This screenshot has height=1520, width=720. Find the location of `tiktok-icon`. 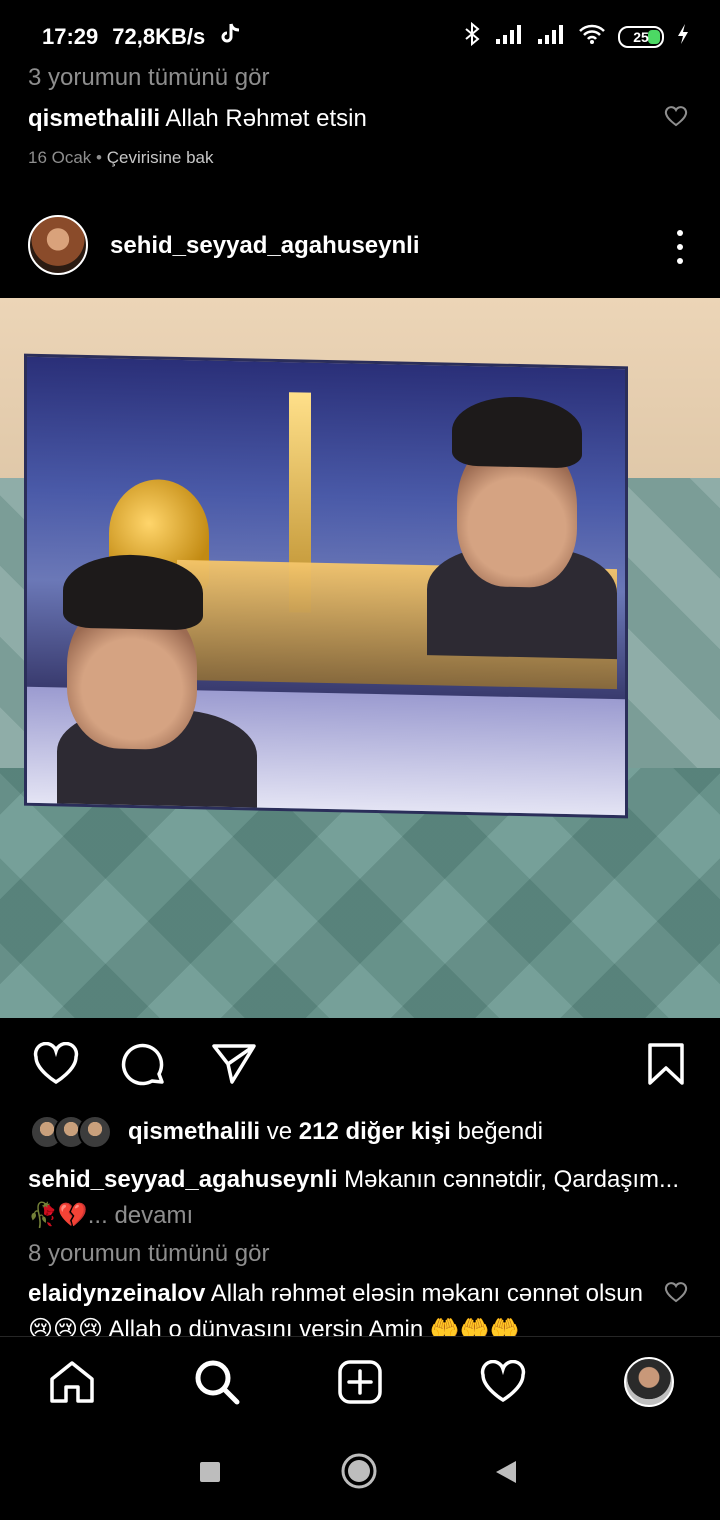

tiktok-icon is located at coordinates (230, 37).